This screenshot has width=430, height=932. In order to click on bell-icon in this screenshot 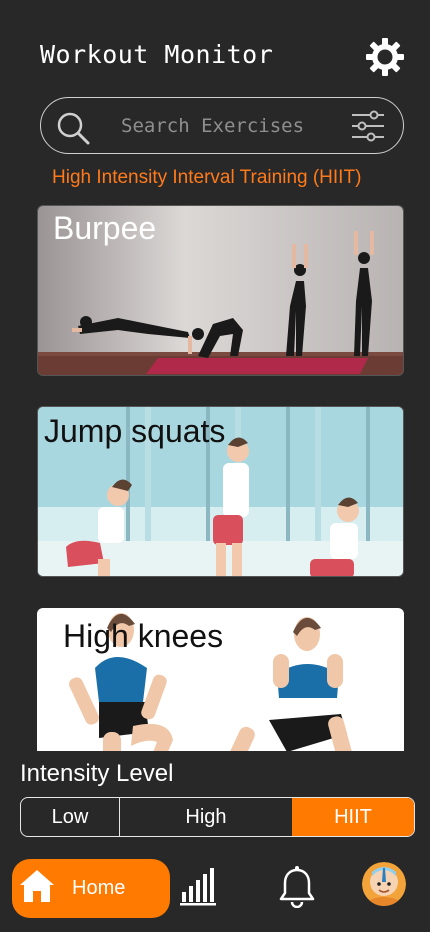, I will do `click(297, 887)`.